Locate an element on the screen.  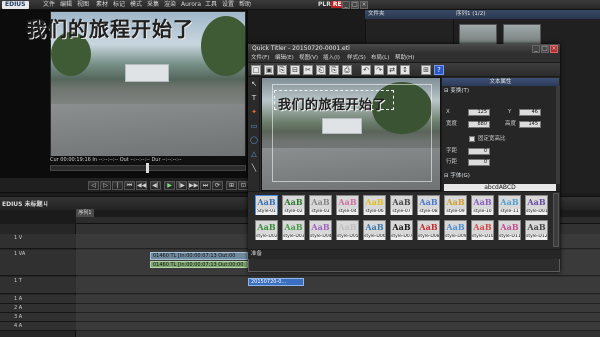
titler-menu-item: 样式(S) is located at coordinates (356, 58).